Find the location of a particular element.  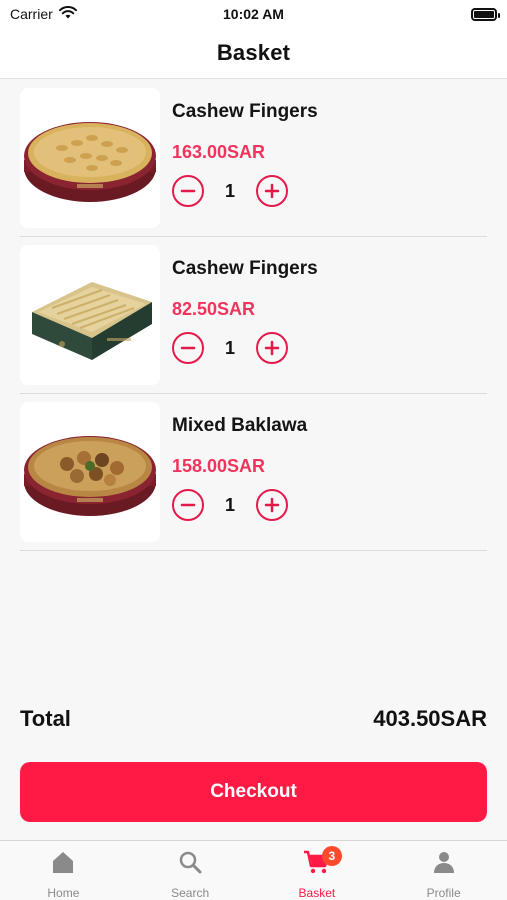

nav-bar: Basket is located at coordinates (253, 53).